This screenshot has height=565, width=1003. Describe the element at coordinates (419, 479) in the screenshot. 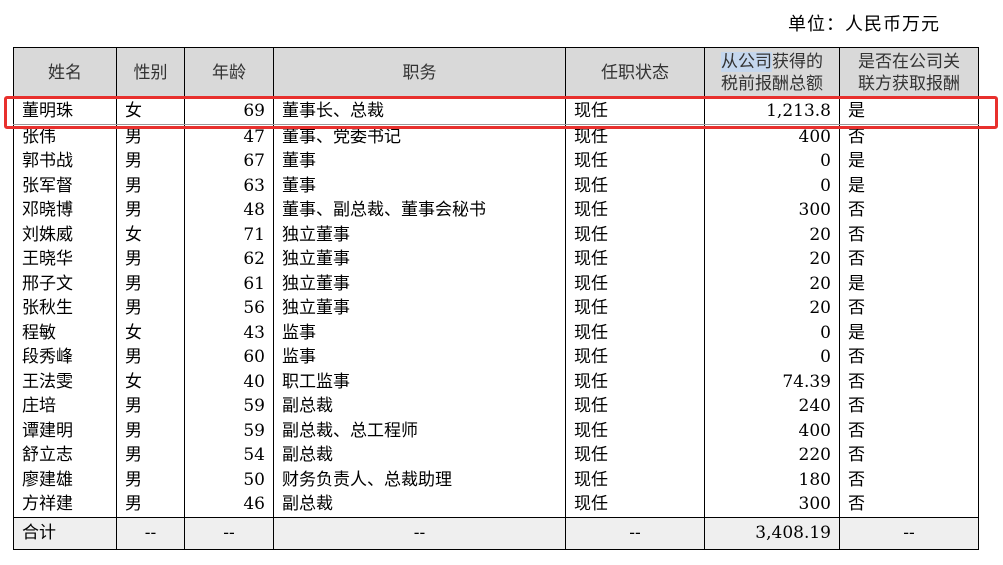

I see `cell-position: 财务负责人、总裁助理` at that location.